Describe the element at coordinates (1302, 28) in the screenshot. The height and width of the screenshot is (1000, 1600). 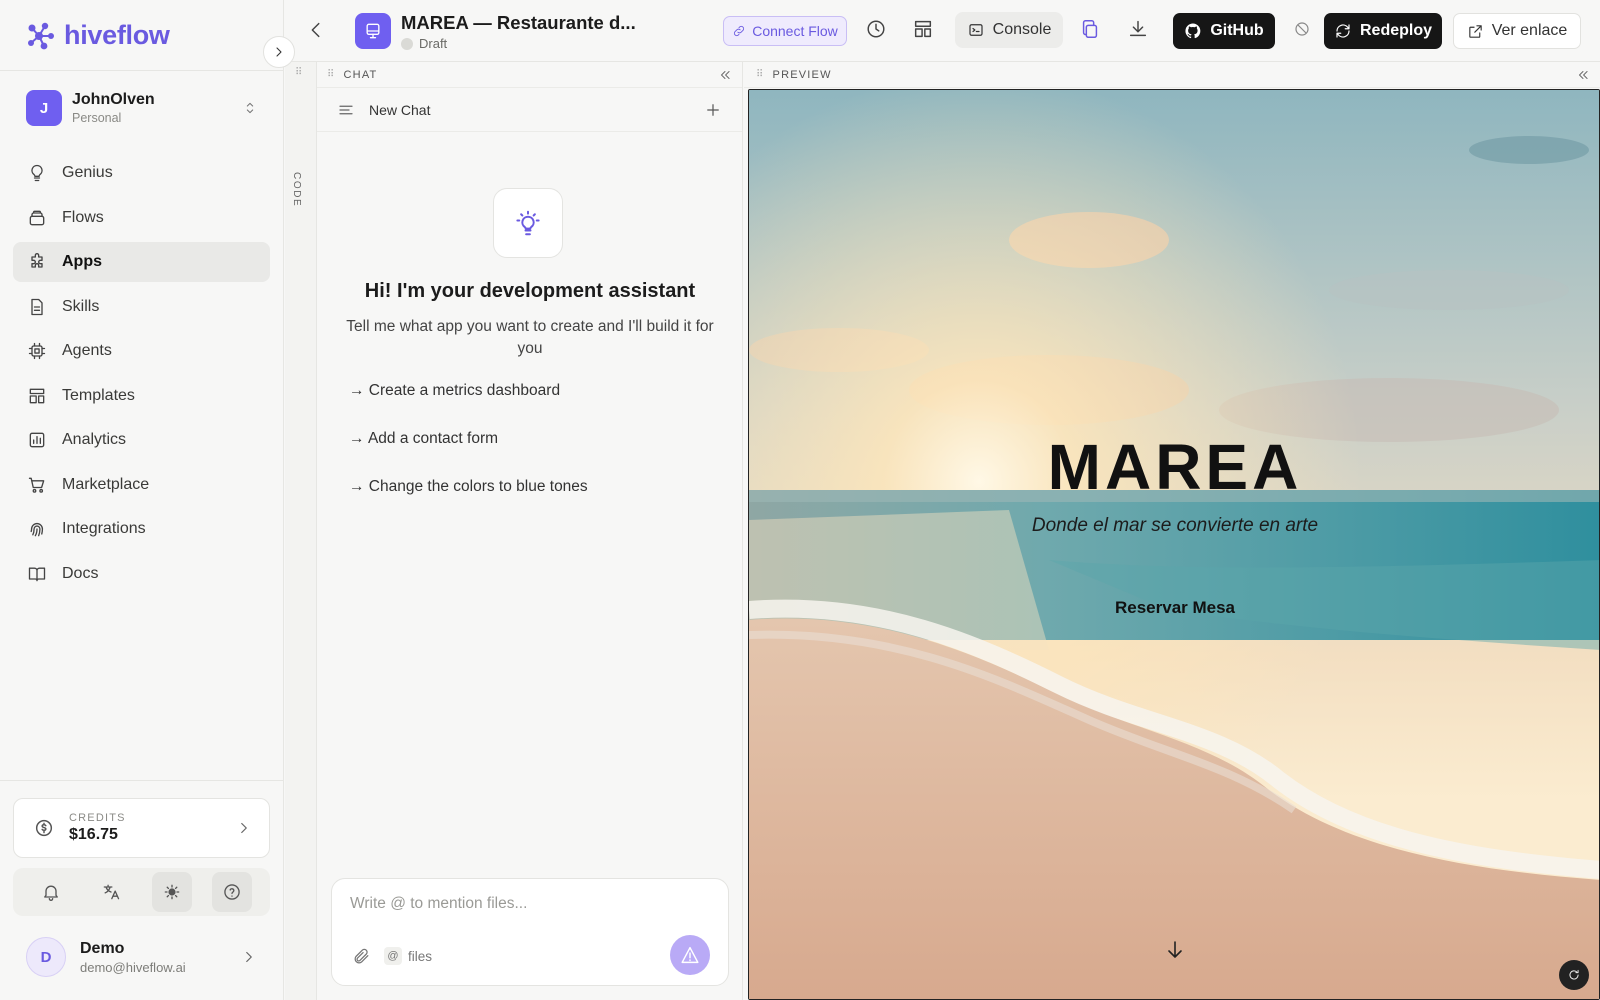
I see `disable-button` at that location.